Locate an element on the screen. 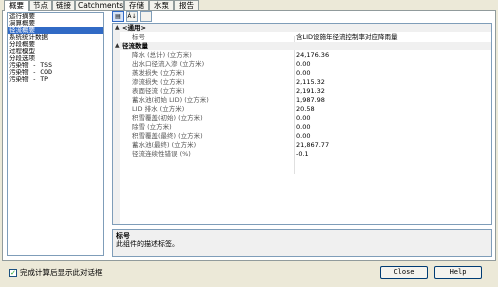  property-row: 蓄水池(初始 LID) (立方米) 1,987.98 is located at coordinates (302, 100).